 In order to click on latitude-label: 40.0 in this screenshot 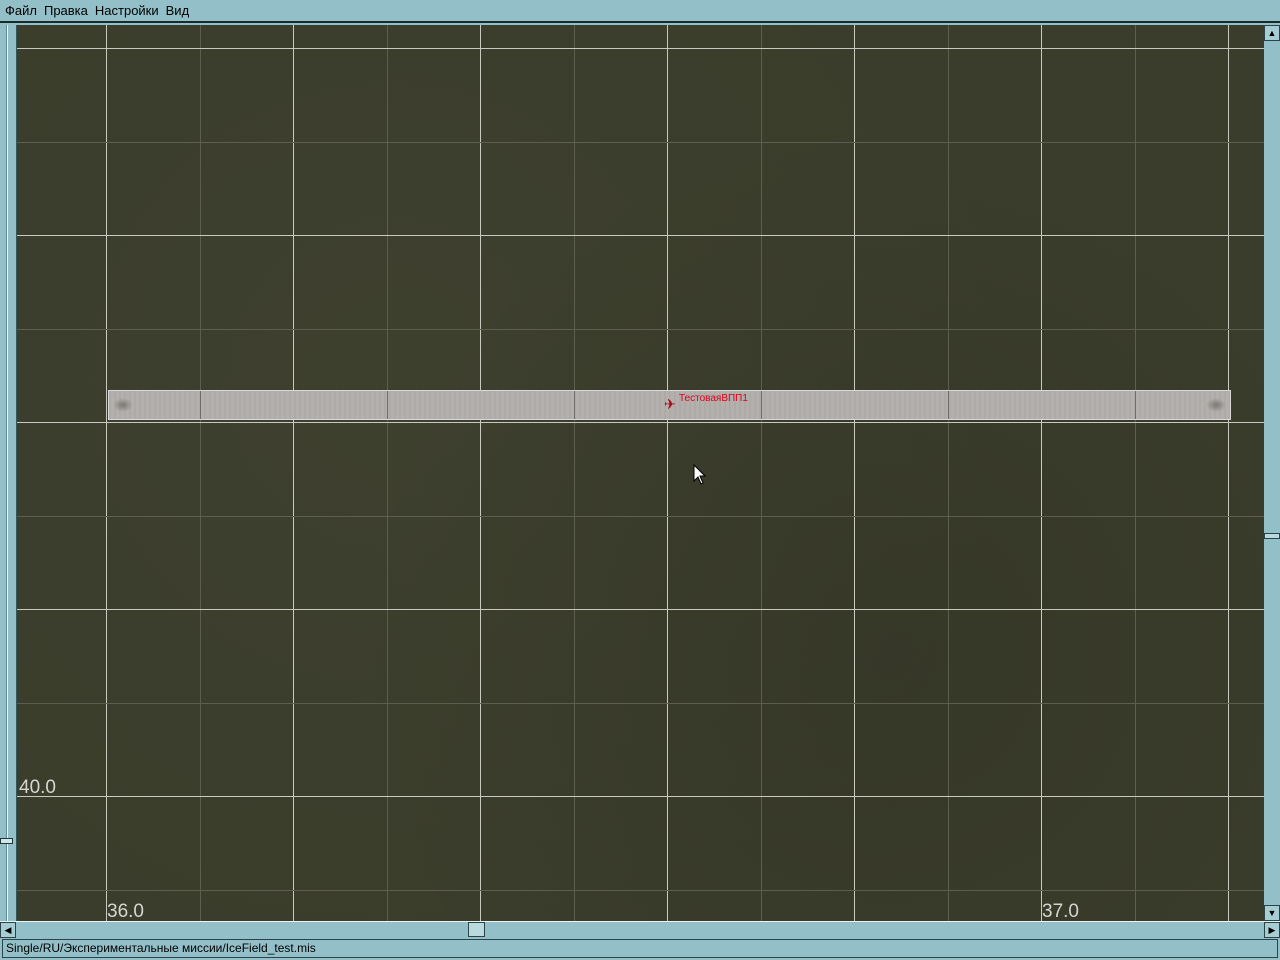, I will do `click(37, 787)`.